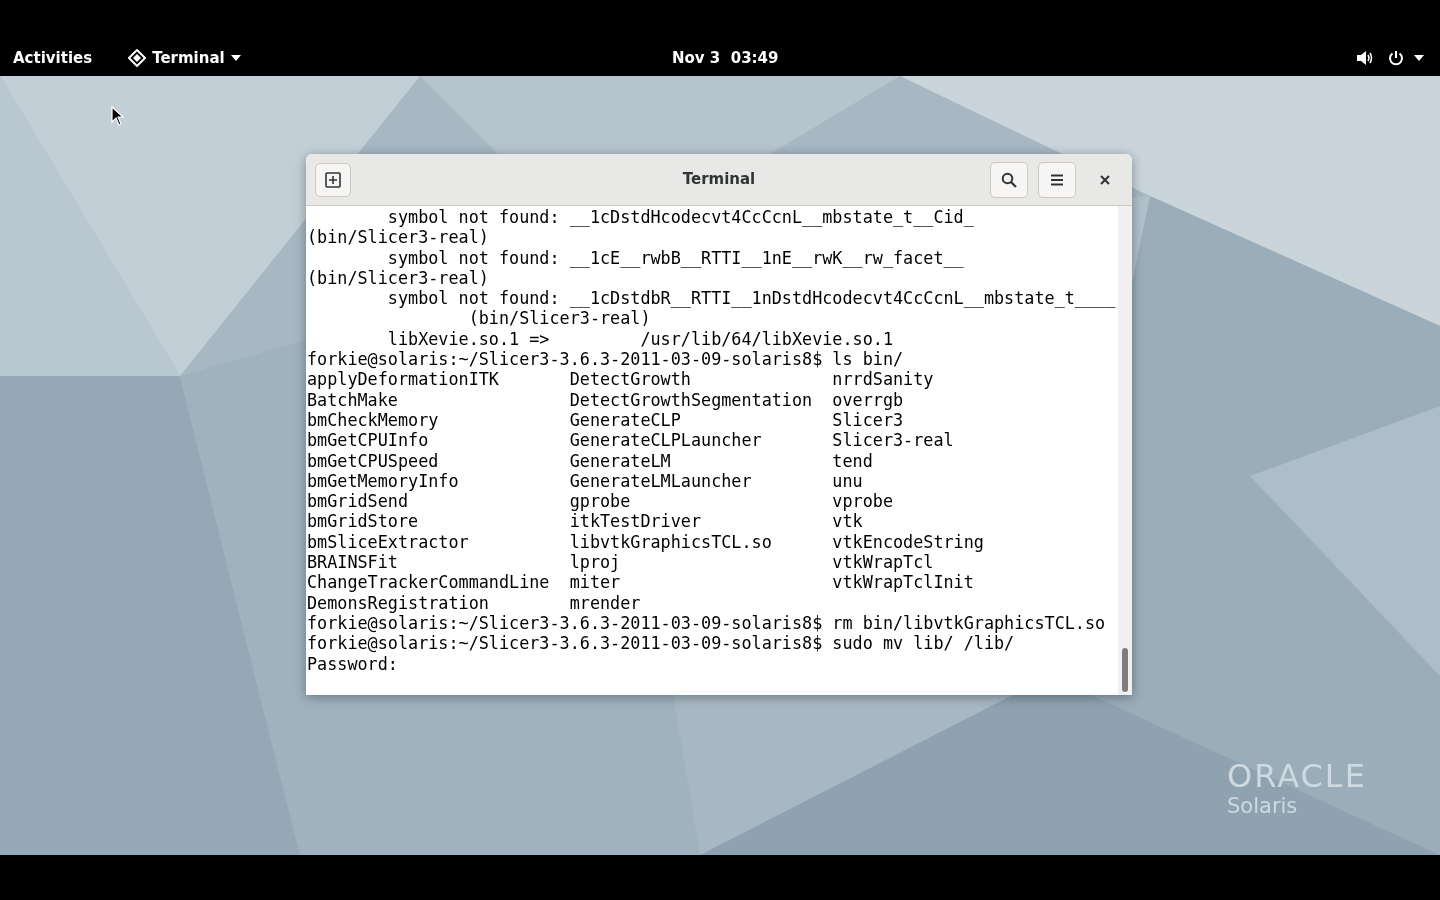  Describe the element at coordinates (184, 58) in the screenshot. I see `app-menu: Terminal` at that location.